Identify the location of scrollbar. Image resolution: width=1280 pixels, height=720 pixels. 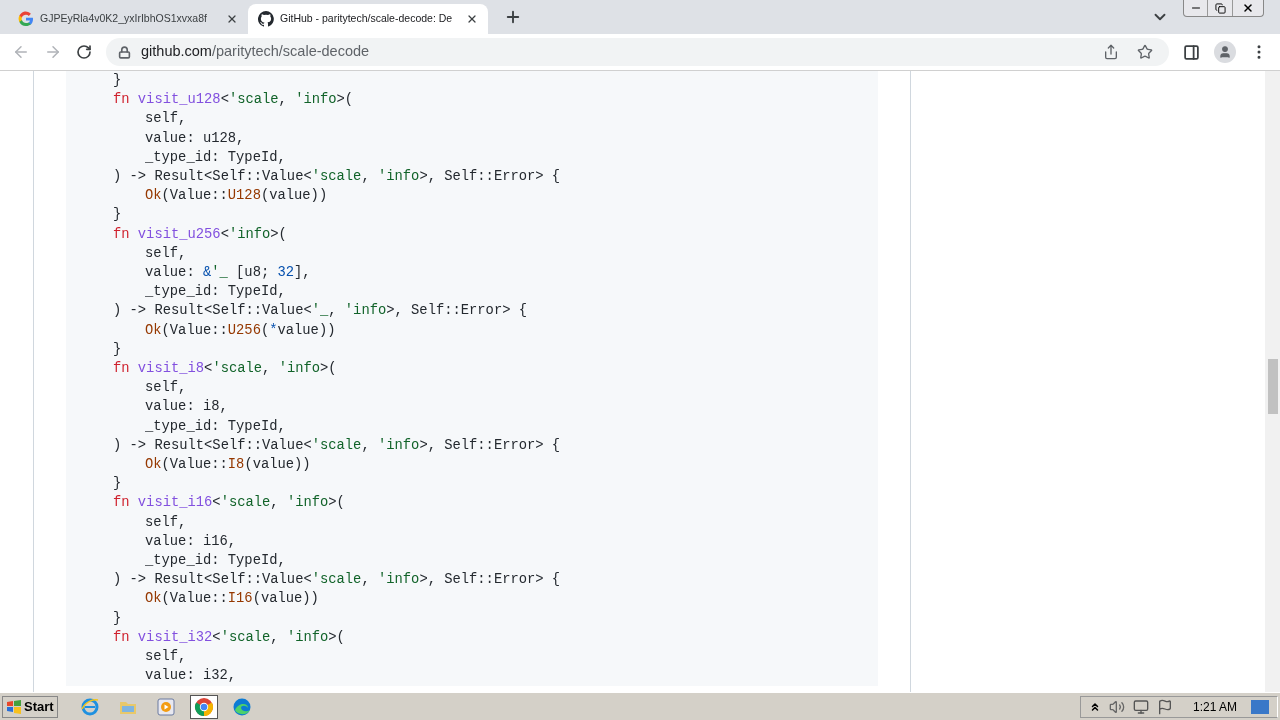
(1272, 381).